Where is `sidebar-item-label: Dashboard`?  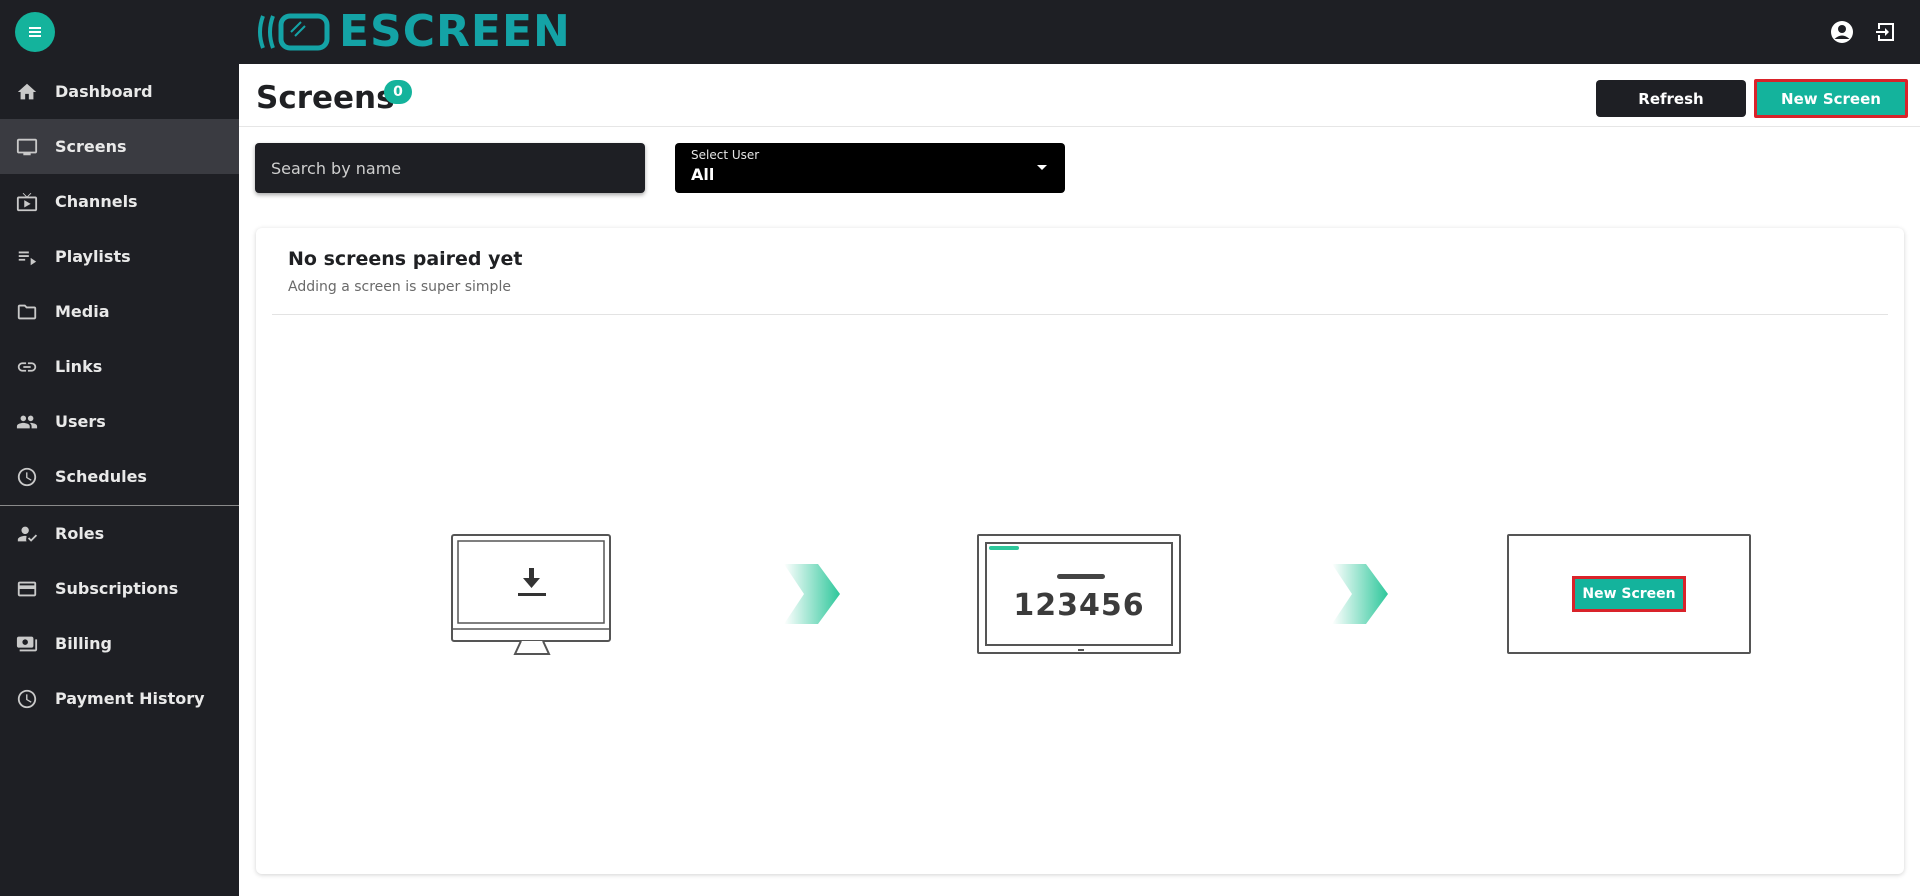 sidebar-item-label: Dashboard is located at coordinates (104, 91).